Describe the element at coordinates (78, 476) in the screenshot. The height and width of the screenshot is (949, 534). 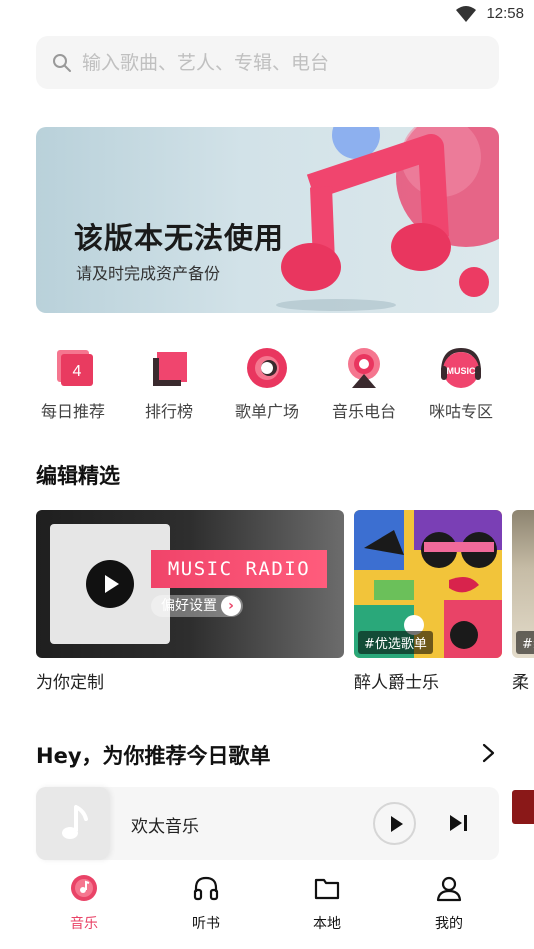
I see `section-title-editor-picks: 编辑精选` at that location.